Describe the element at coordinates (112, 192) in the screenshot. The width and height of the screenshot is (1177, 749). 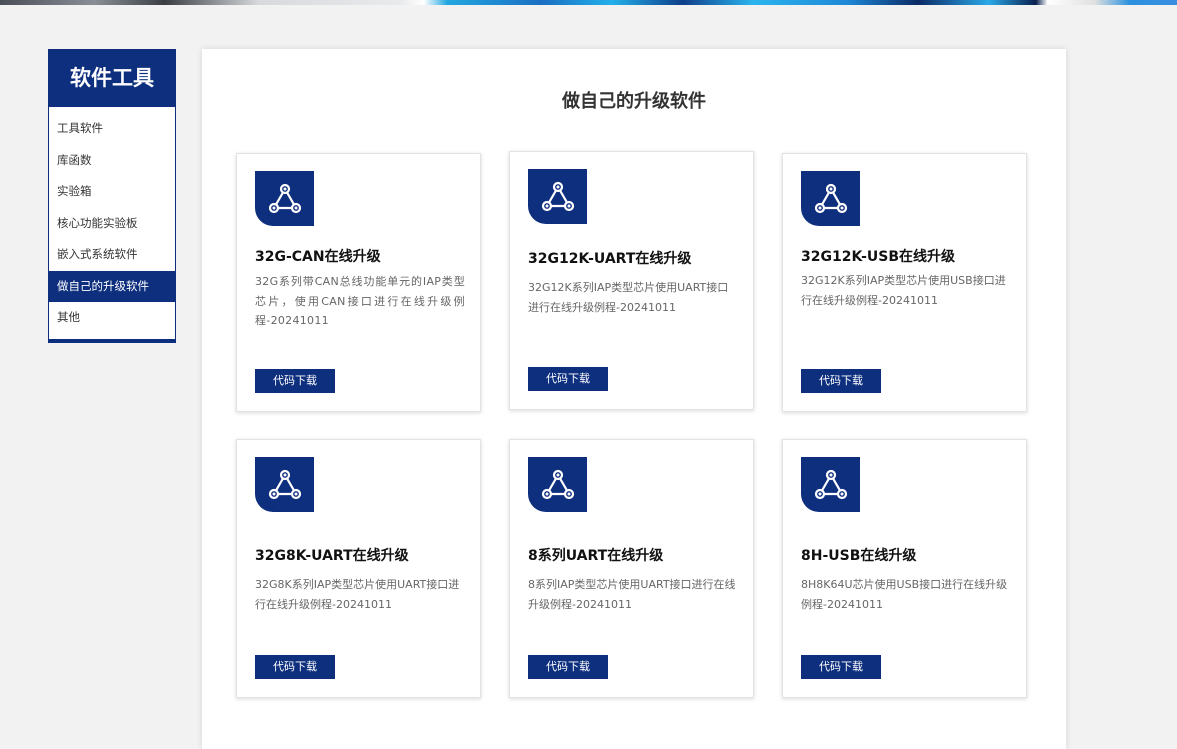
I see `sidebar-item-experiment-box: 实验箱` at that location.